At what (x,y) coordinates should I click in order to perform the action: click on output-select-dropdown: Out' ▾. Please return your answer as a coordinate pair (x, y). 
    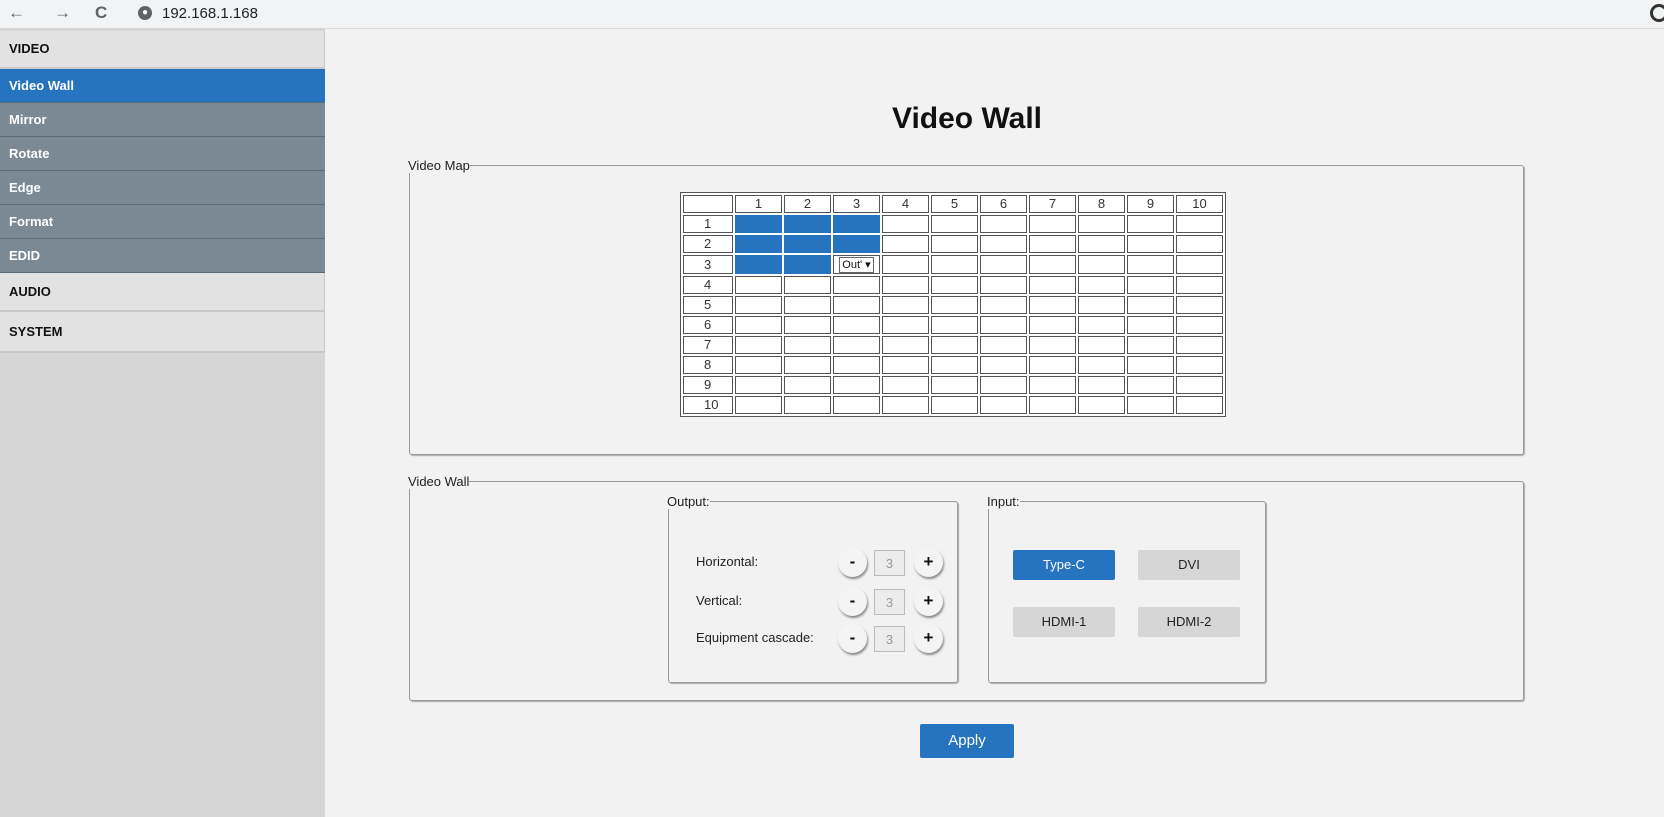
    Looking at the image, I should click on (856, 265).